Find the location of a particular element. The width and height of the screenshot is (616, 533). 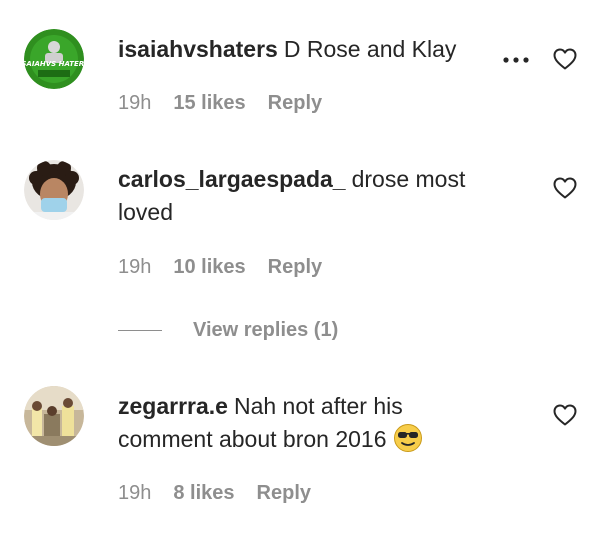

comment-username: zegarrra.e is located at coordinates (173, 406).